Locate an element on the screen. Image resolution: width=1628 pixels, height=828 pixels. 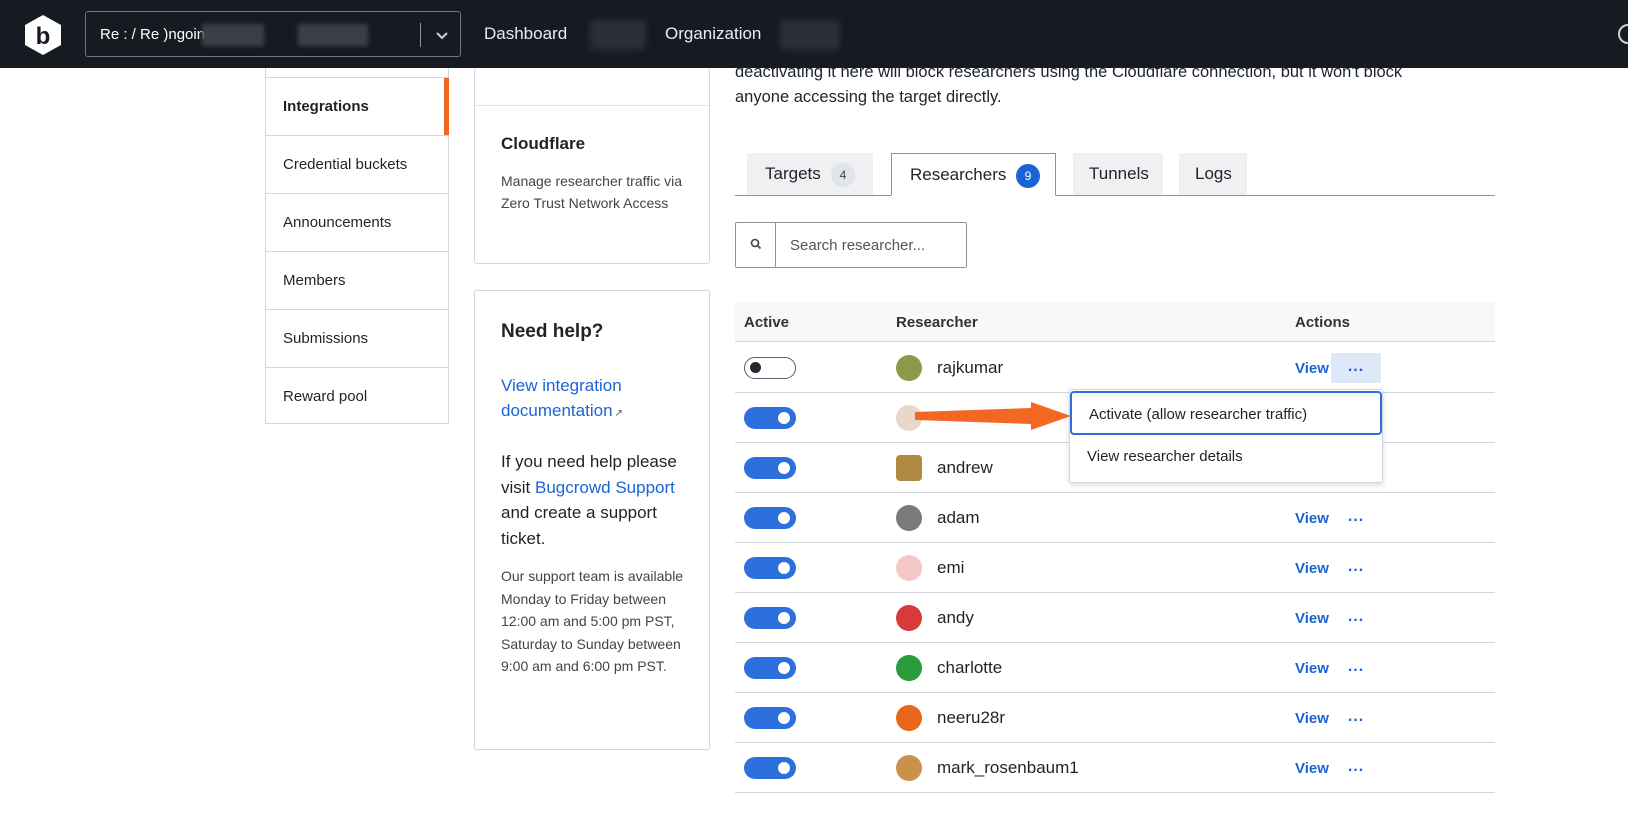
search-input is located at coordinates (871, 245).